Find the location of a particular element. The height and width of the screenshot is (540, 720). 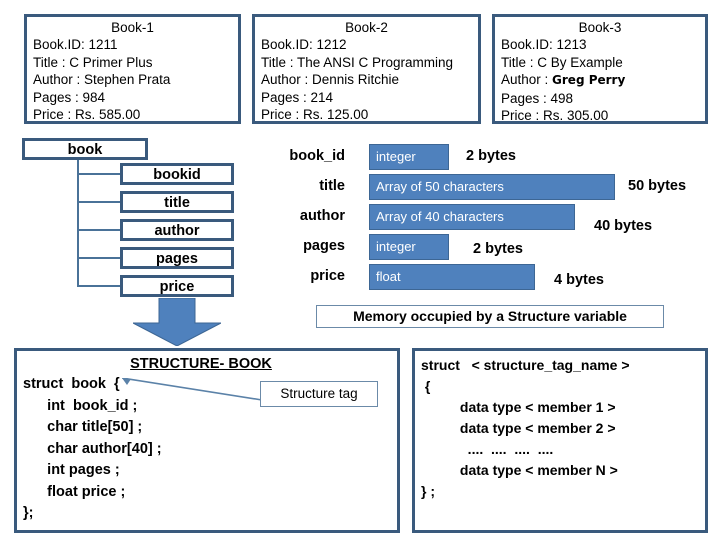

tree-root-label: book is located at coordinates (85, 150).